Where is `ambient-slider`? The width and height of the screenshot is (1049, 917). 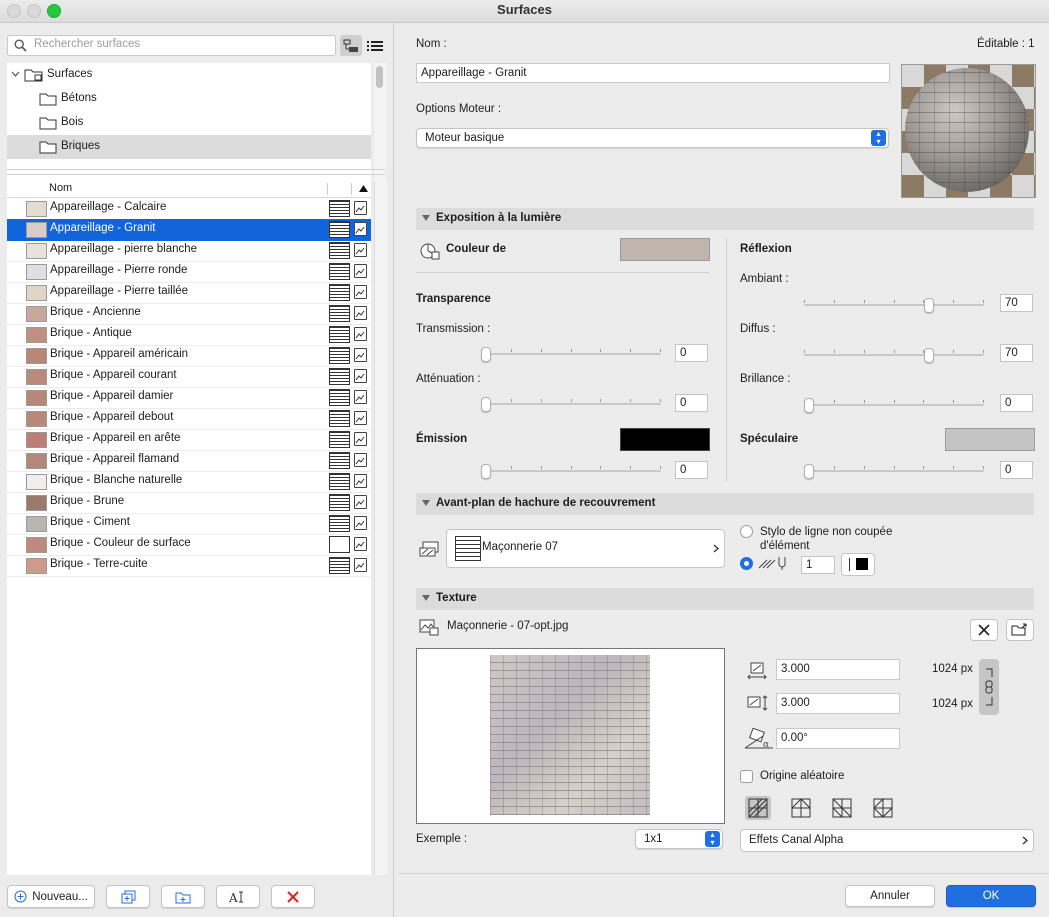
ambient-slider is located at coordinates (894, 305).